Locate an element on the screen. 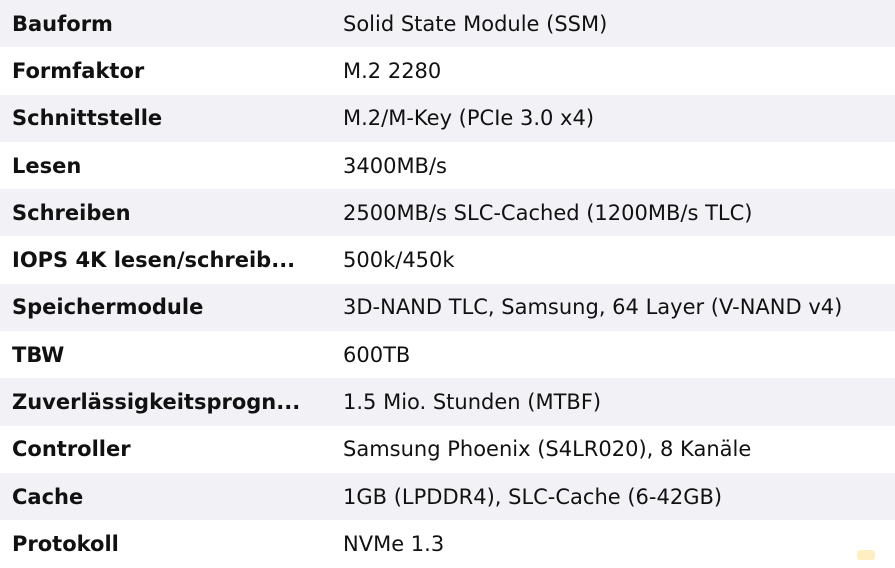 The width and height of the screenshot is (895, 568). spec-key: Formfaktor is located at coordinates (78, 70).